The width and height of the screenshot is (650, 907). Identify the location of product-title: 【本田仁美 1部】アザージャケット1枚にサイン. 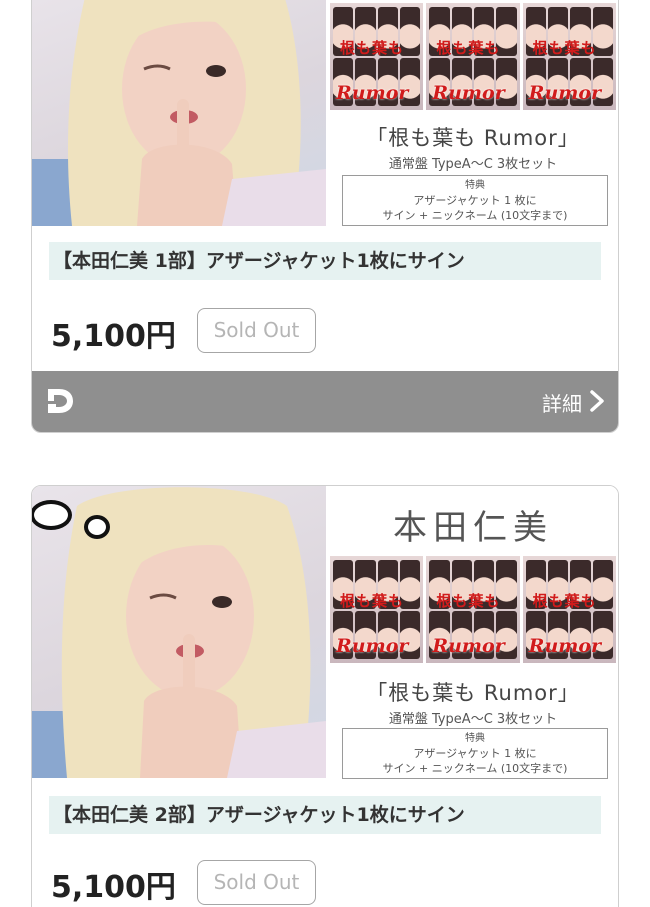
(325, 261).